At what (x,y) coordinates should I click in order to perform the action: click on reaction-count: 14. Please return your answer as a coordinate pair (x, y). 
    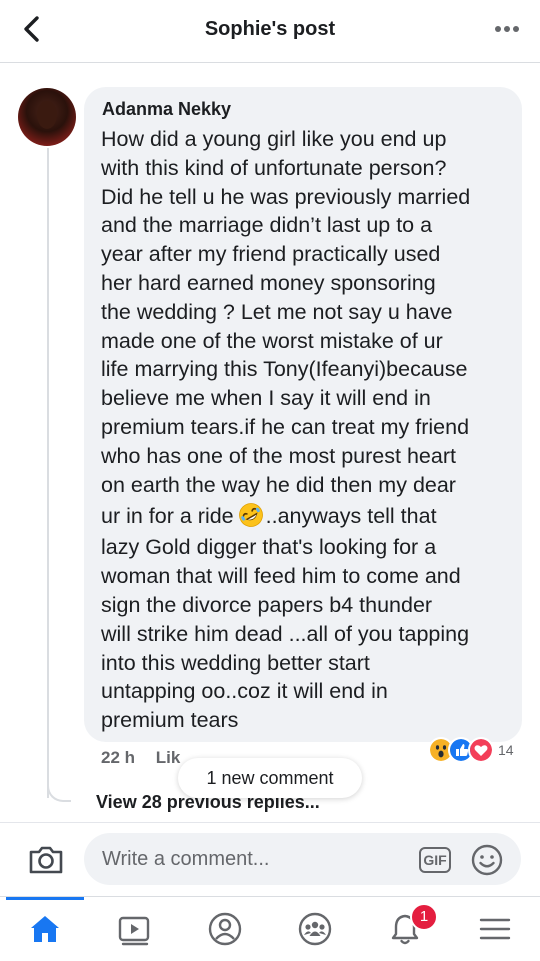
    Looking at the image, I should click on (506, 750).